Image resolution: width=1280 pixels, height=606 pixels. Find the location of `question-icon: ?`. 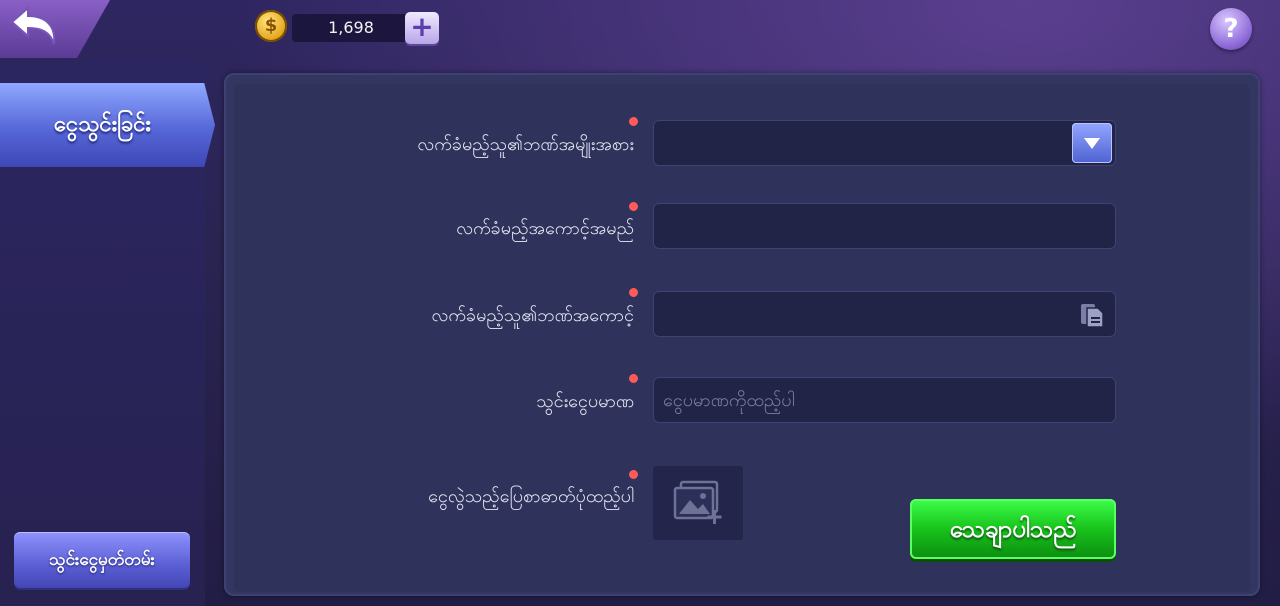

question-icon: ? is located at coordinates (1231, 29).